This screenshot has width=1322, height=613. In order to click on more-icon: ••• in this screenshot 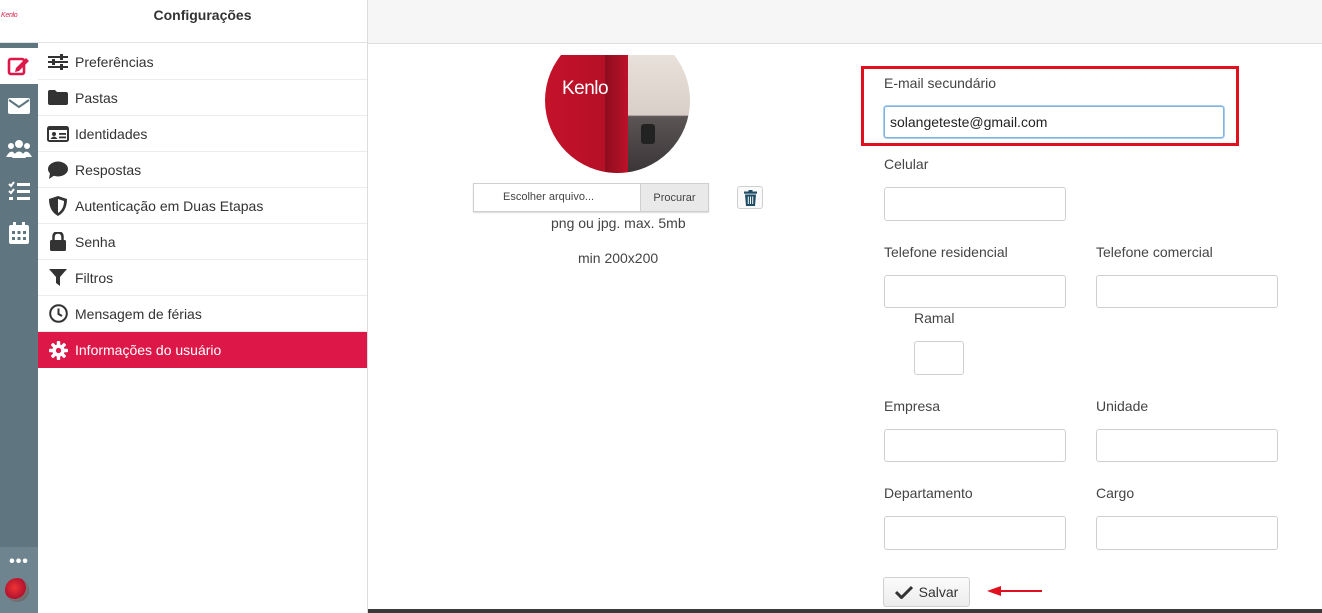, I will do `click(19, 562)`.